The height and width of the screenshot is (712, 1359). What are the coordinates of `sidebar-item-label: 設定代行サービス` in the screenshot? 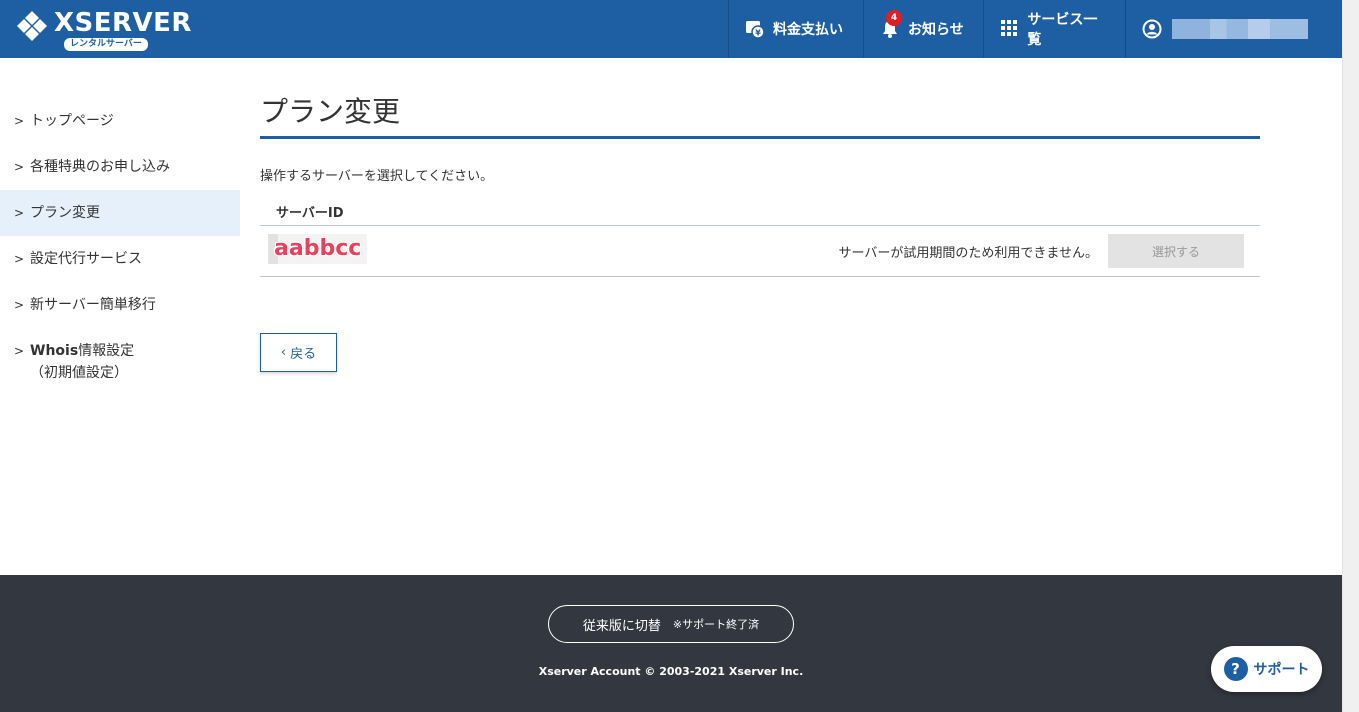 It's located at (86, 259).